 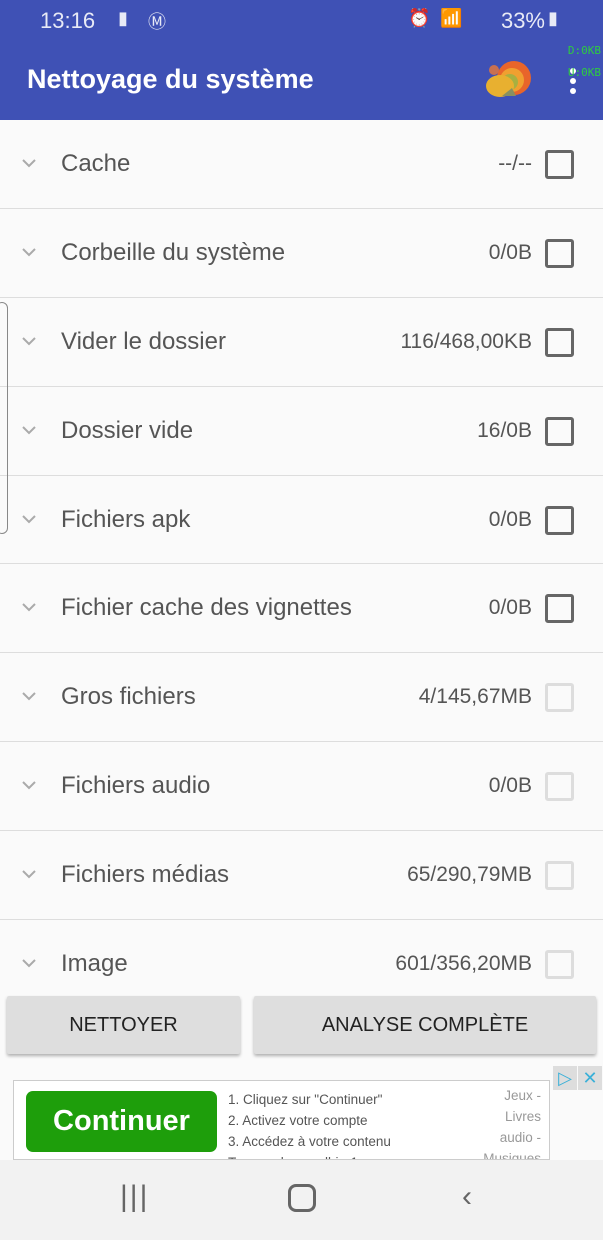 I want to click on ad-side-text: Jeux -, so click(x=522, y=1095).